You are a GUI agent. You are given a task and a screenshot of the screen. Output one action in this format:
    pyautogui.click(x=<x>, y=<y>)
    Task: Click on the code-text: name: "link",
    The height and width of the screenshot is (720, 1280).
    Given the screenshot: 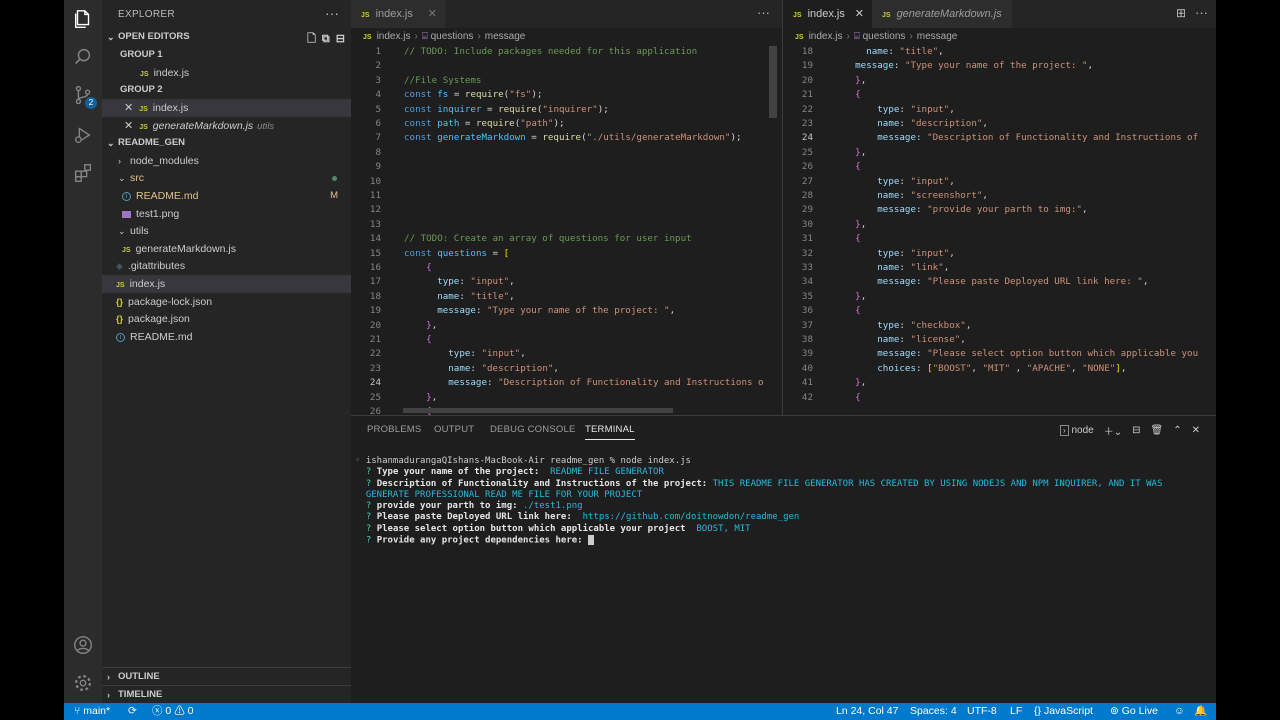 What is the action you would take?
    pyautogui.click(x=913, y=267)
    